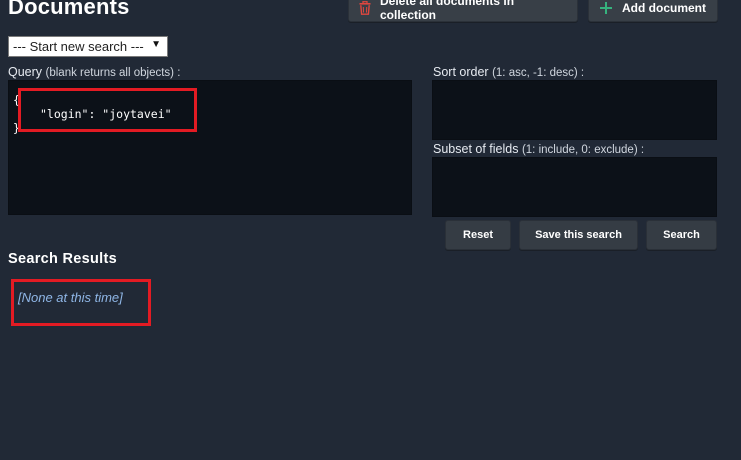 The image size is (741, 460). I want to click on query-label-text: Query, so click(25, 72).